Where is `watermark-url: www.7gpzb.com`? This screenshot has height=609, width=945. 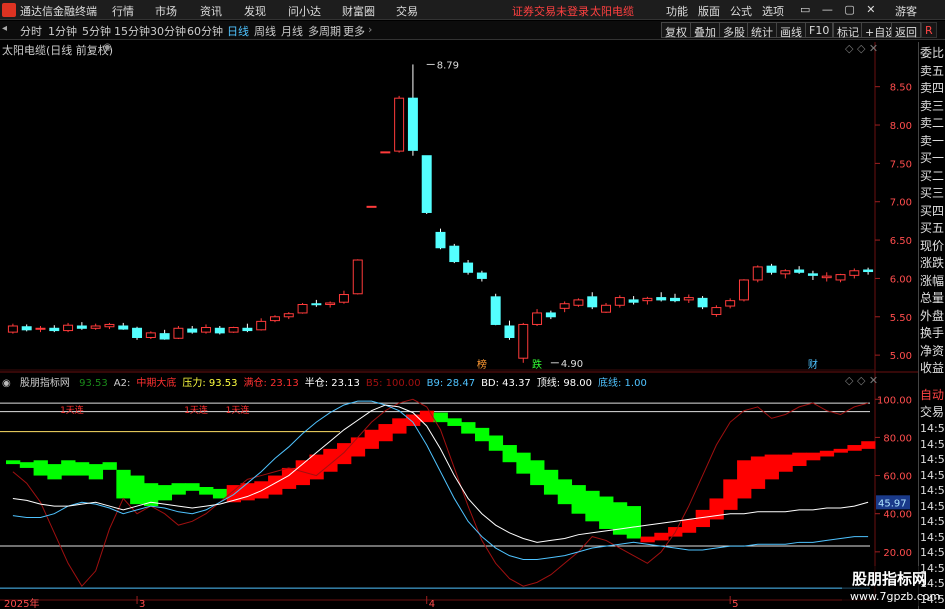 watermark-url: www.7gpzb.com is located at coordinates (895, 596).